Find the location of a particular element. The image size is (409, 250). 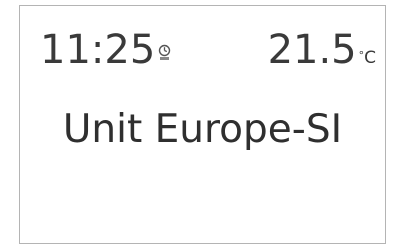

screen-title: Unit Europe-SI is located at coordinates (202, 129).